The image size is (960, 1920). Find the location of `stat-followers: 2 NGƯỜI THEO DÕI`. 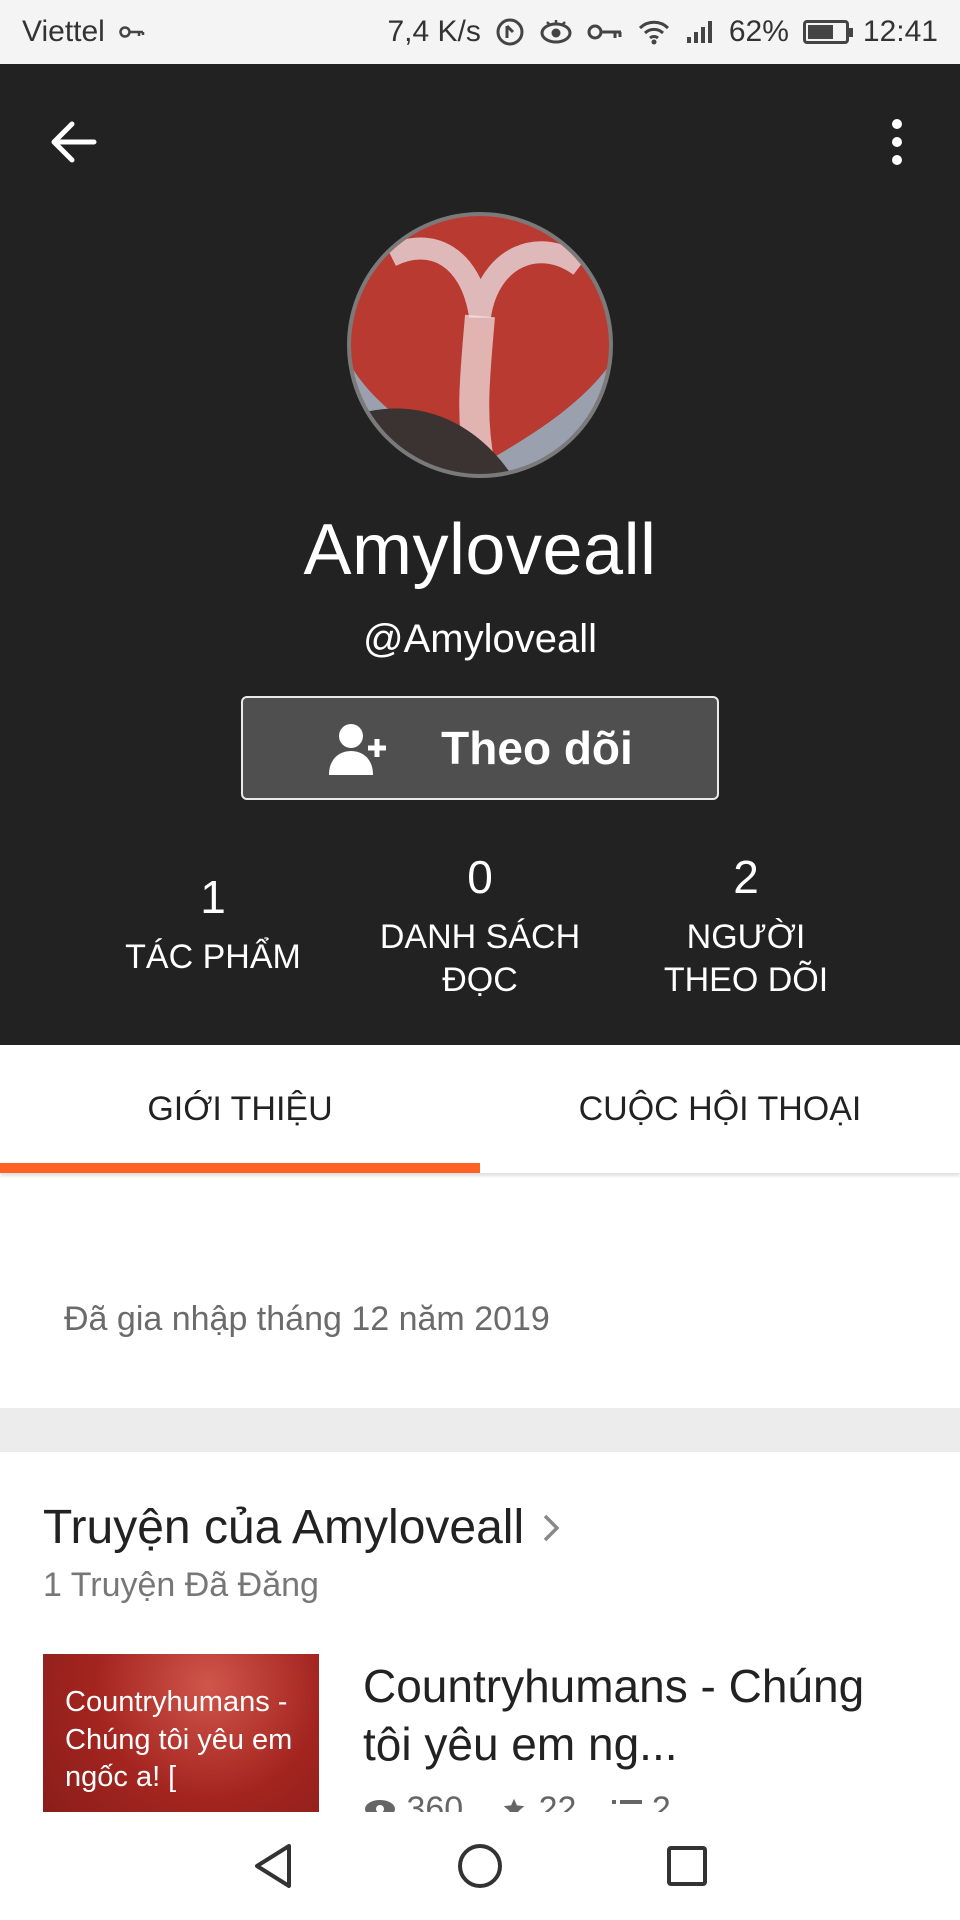

stat-followers: 2 NGƯỜI THEO DÕI is located at coordinates (746, 927).